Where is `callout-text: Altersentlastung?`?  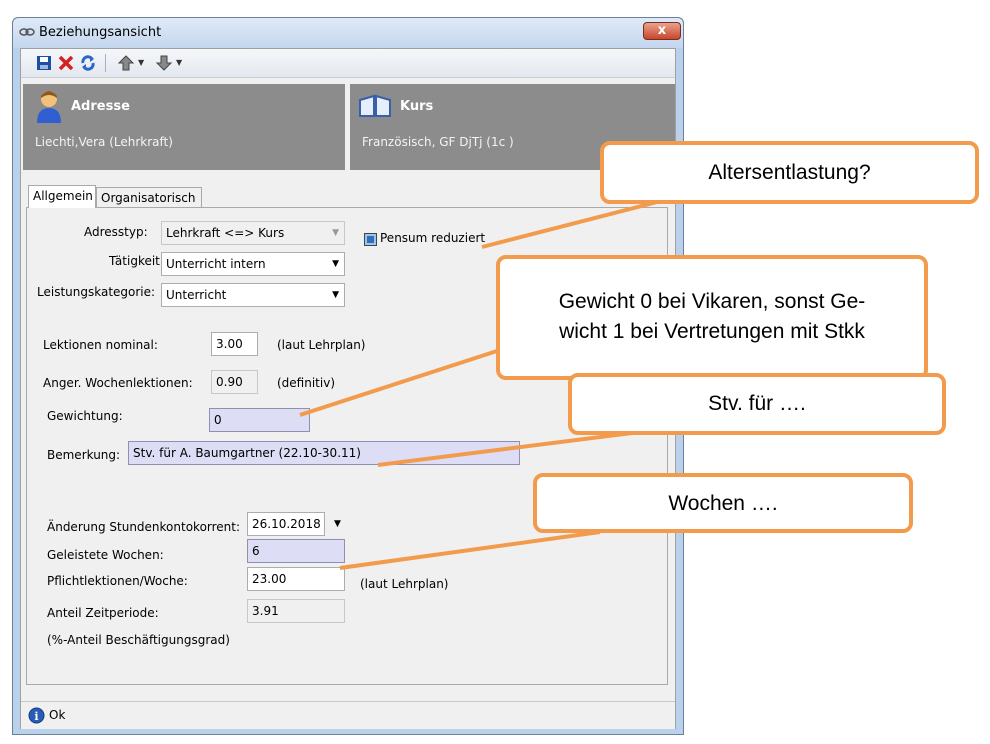
callout-text: Altersentlastung? is located at coordinates (789, 172).